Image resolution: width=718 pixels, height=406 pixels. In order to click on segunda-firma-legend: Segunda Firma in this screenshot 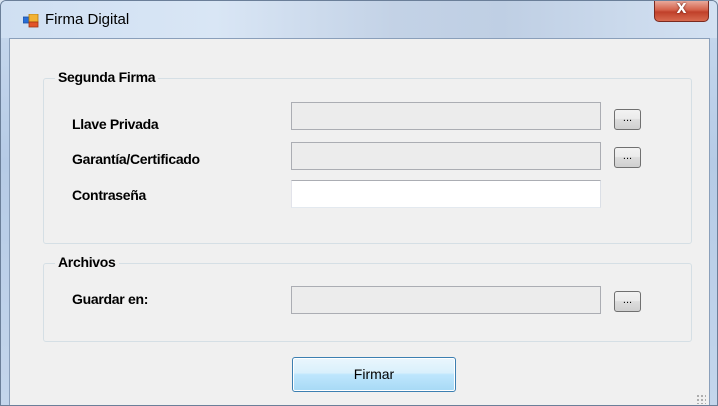, I will do `click(107, 77)`.